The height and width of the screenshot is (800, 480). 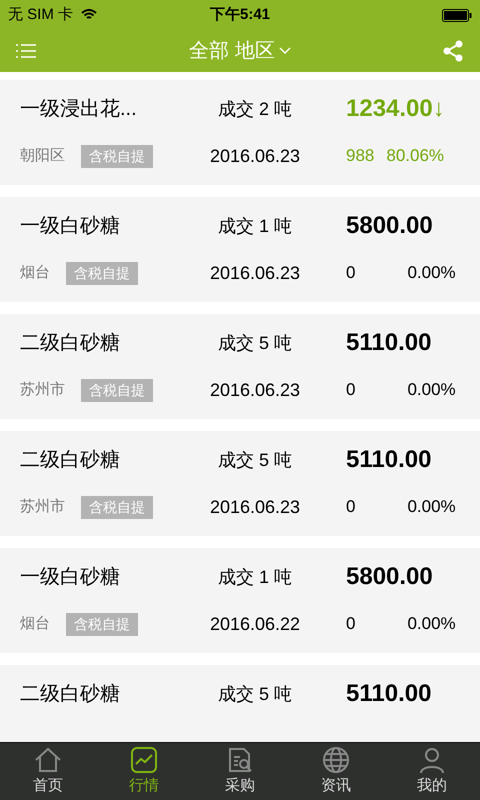 I want to click on tab-bar-item: 首页, so click(x=48, y=771).